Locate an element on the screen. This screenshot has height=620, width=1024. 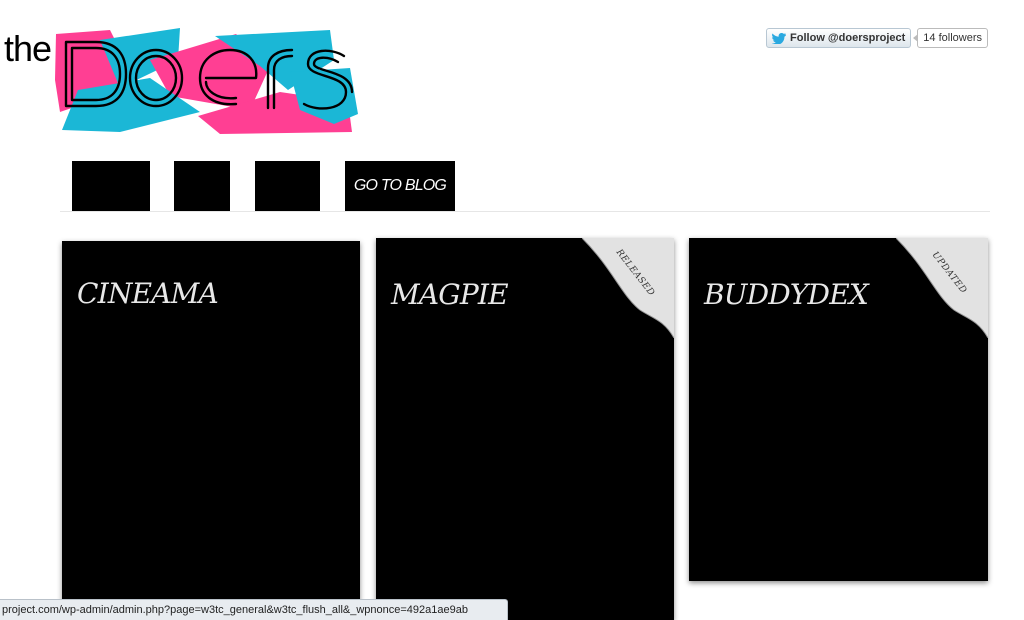
project-title: MAGPIE is located at coordinates (450, 294).